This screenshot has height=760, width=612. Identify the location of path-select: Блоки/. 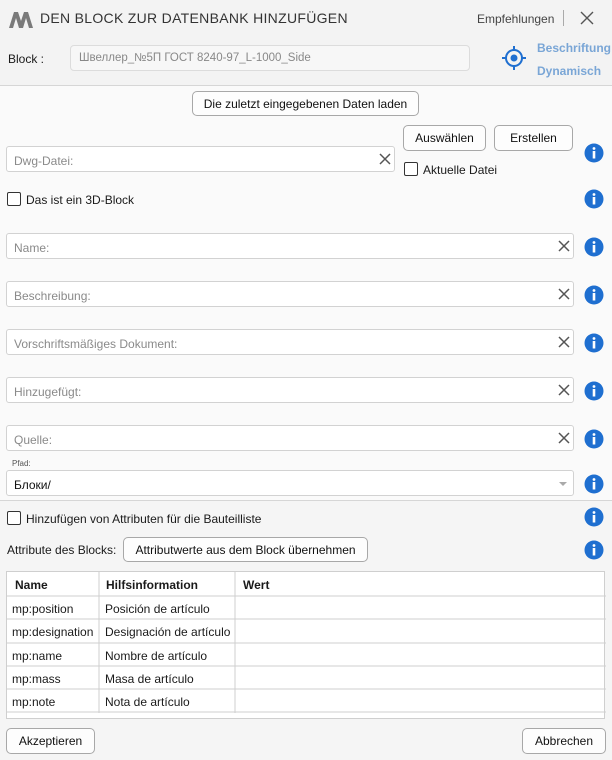
(290, 483).